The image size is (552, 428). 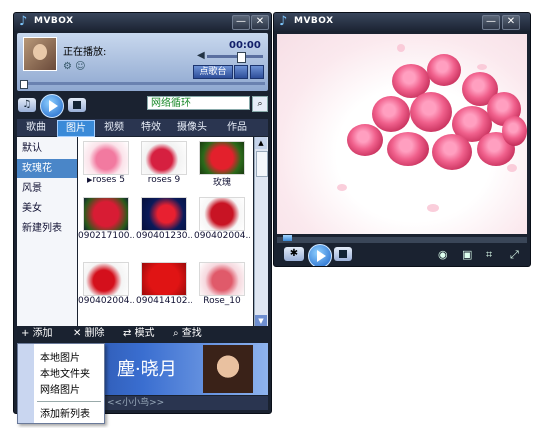 What do you see at coordinates (85, 52) in the screenshot?
I see `now-playing-label: 正在播放:` at bounding box center [85, 52].